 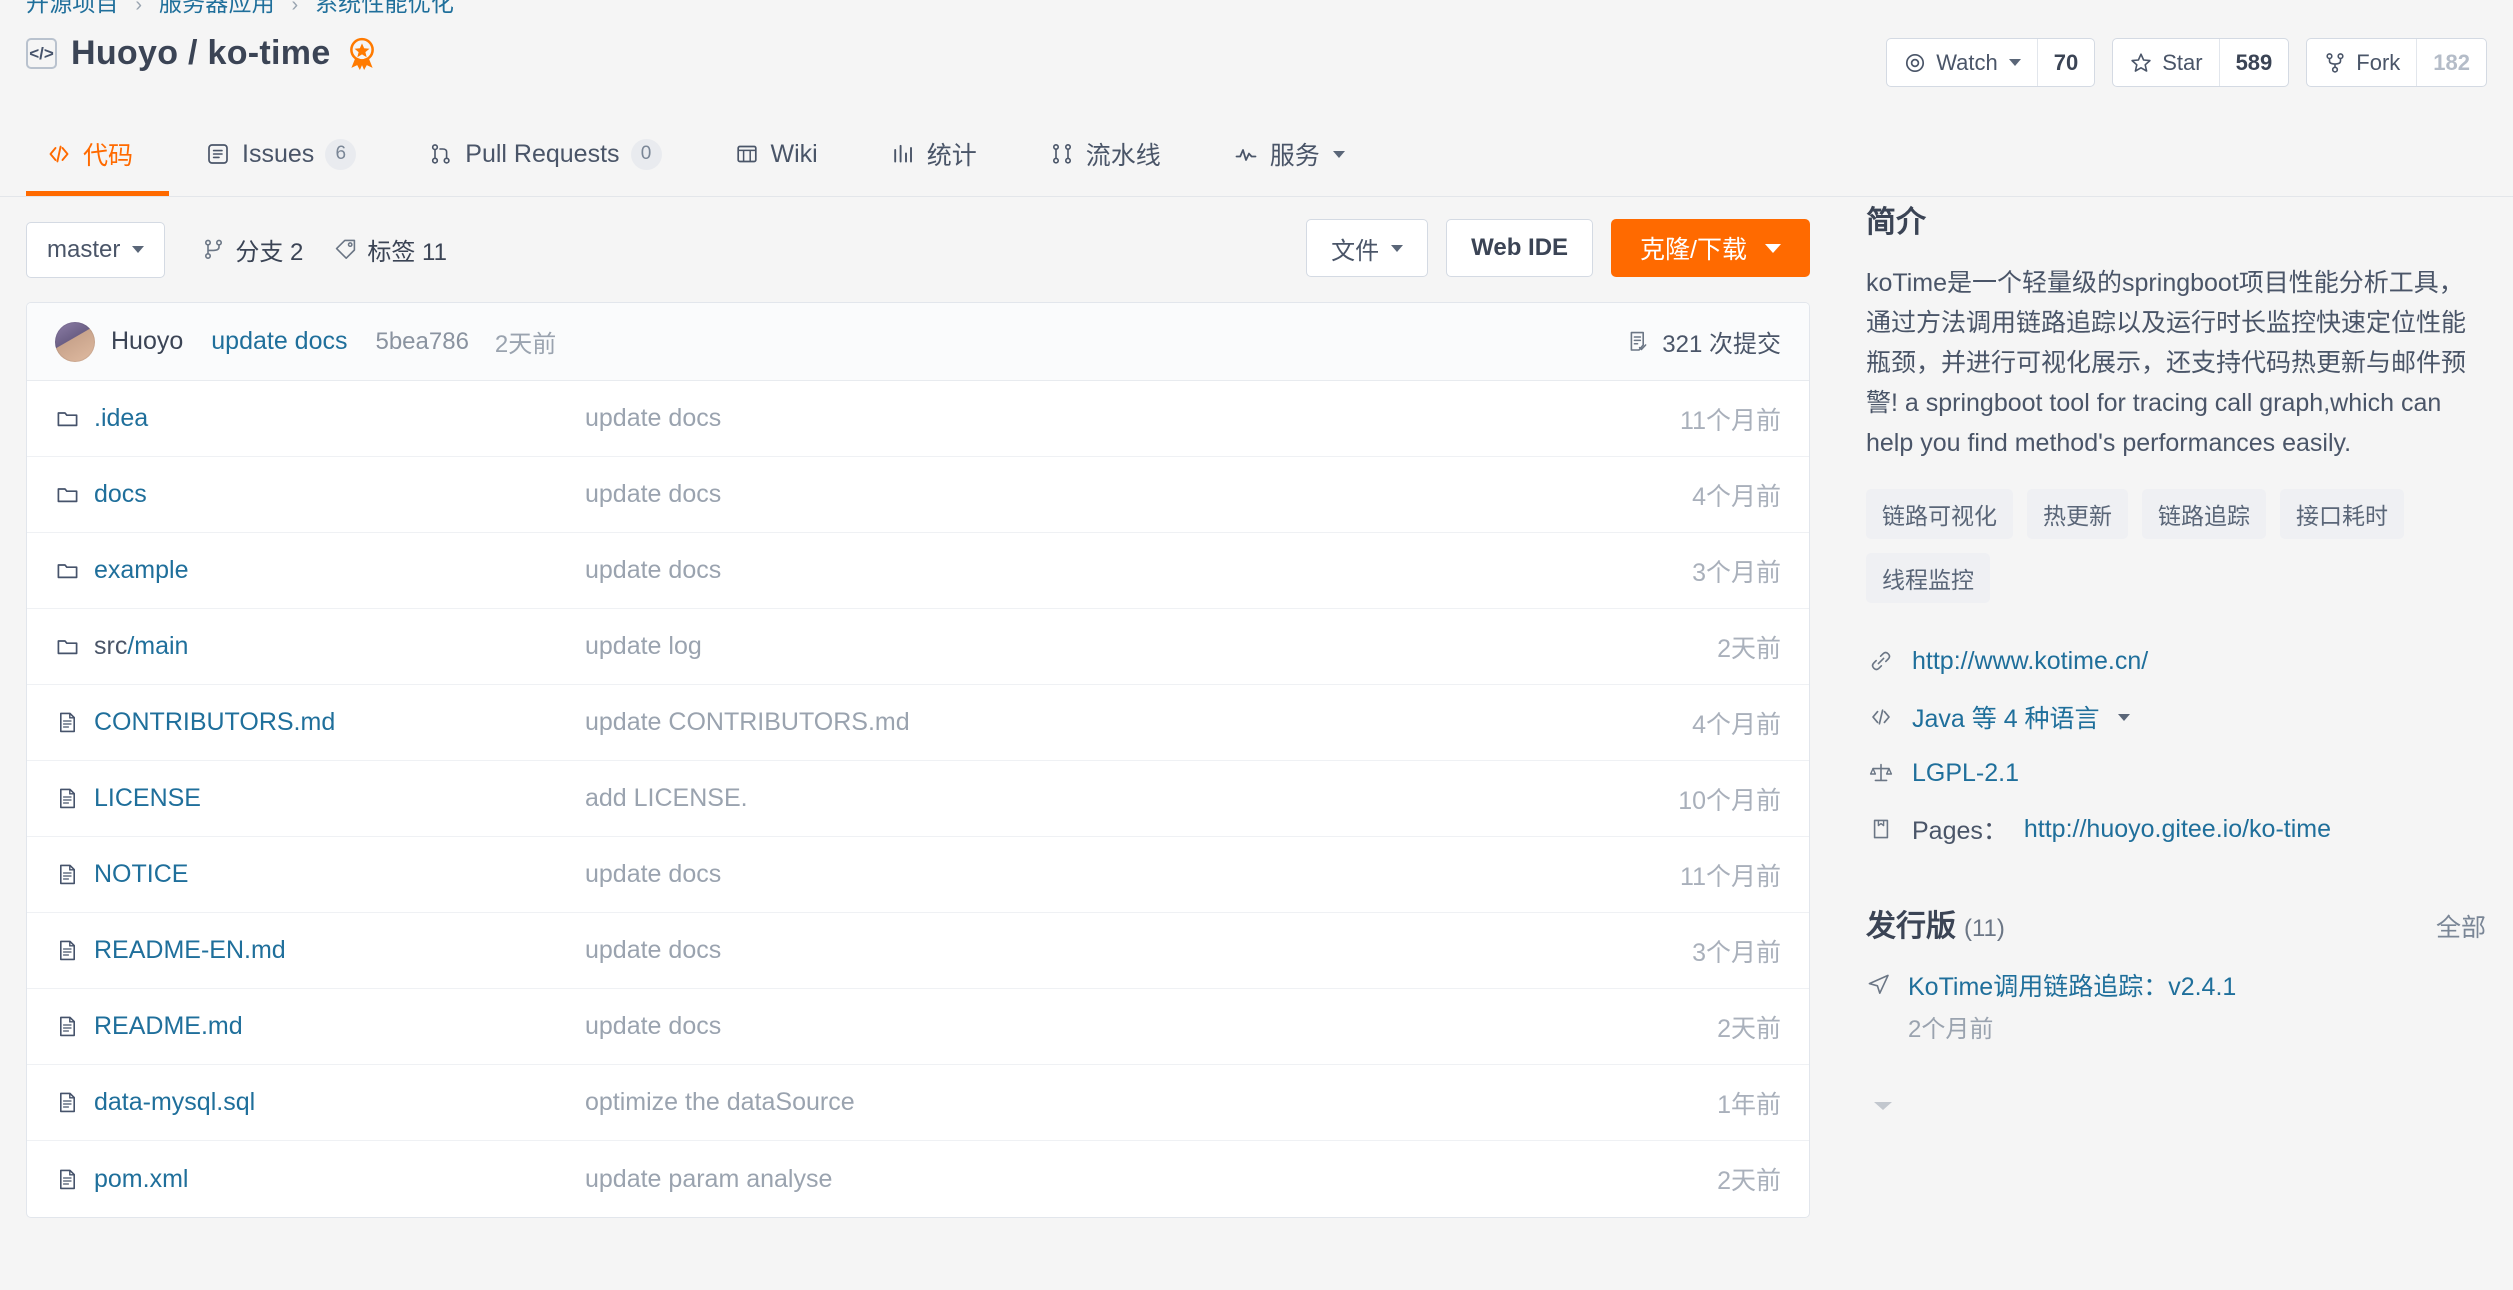 I want to click on language-link: Java 等 4 种语言, so click(x=2006, y=717).